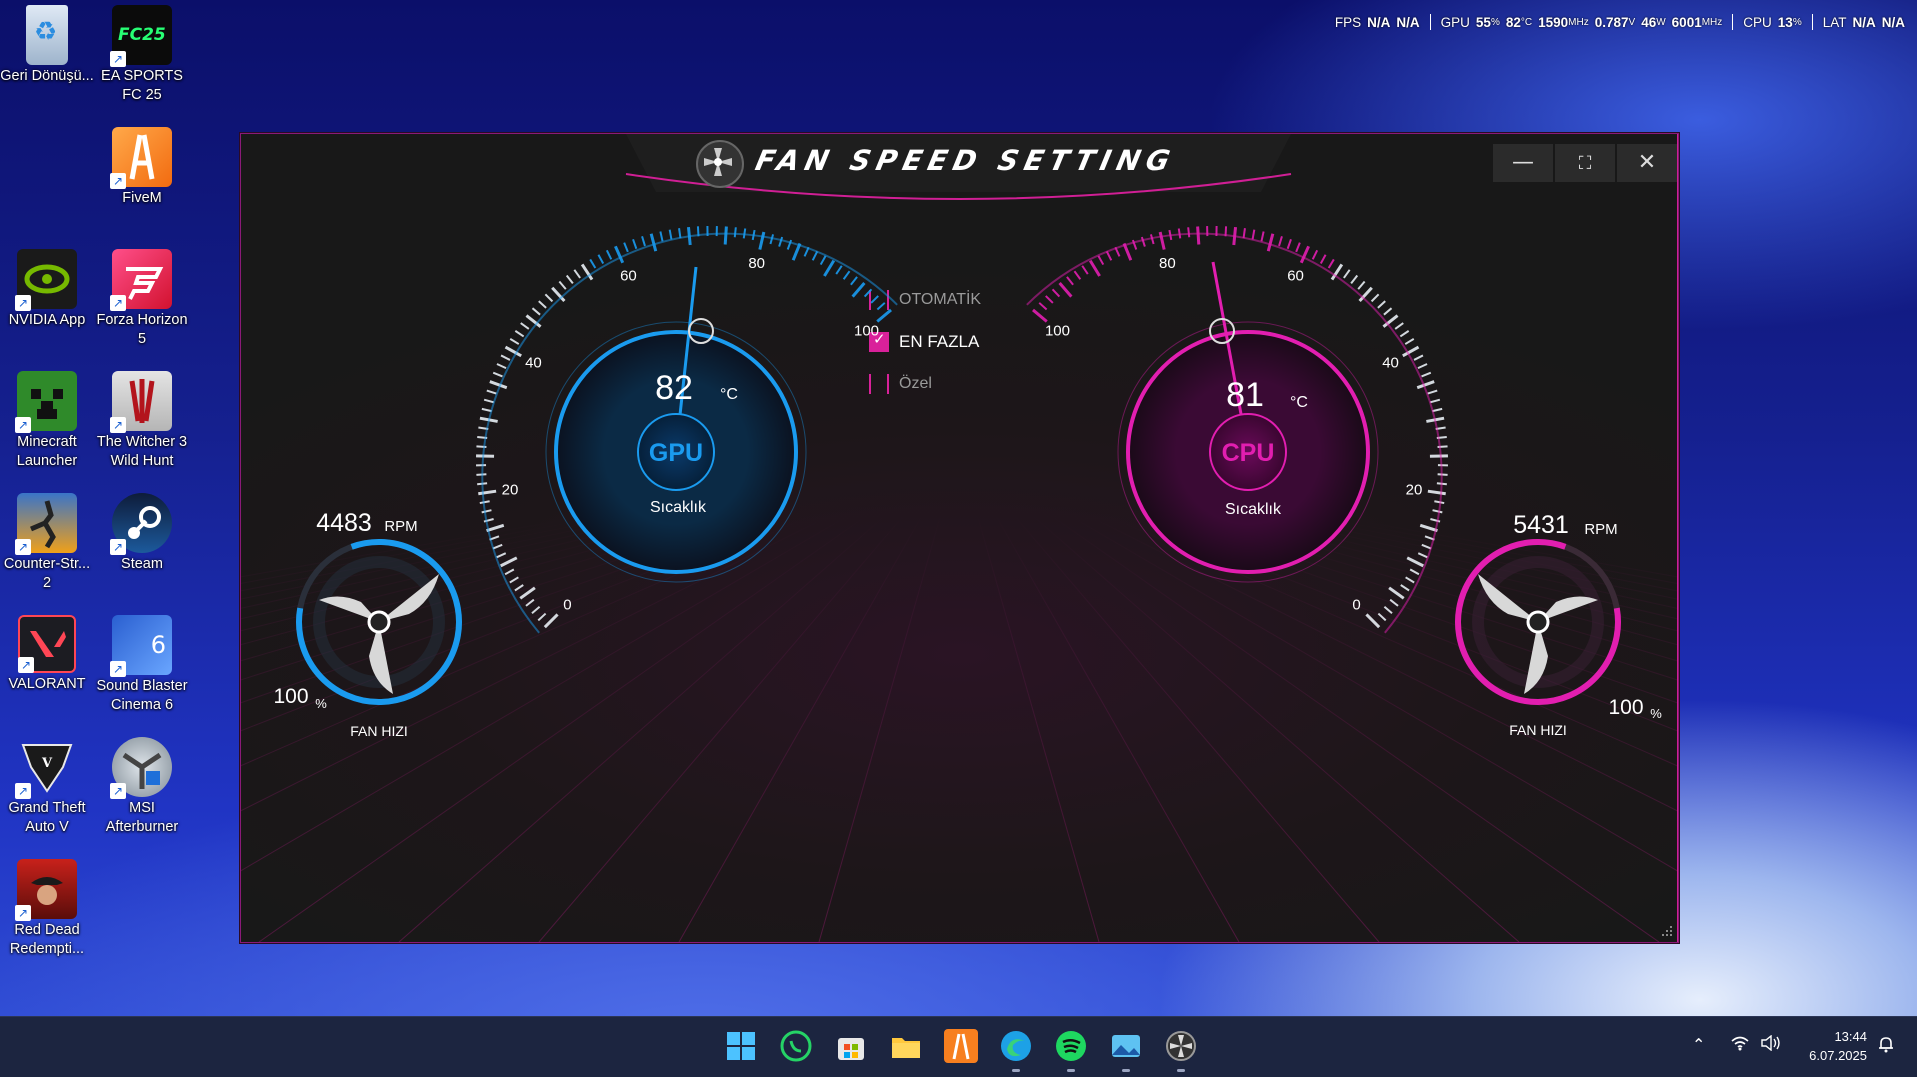 This screenshot has height=1077, width=1917. What do you see at coordinates (46, 890) in the screenshot?
I see `red-dead-icon: ↗` at bounding box center [46, 890].